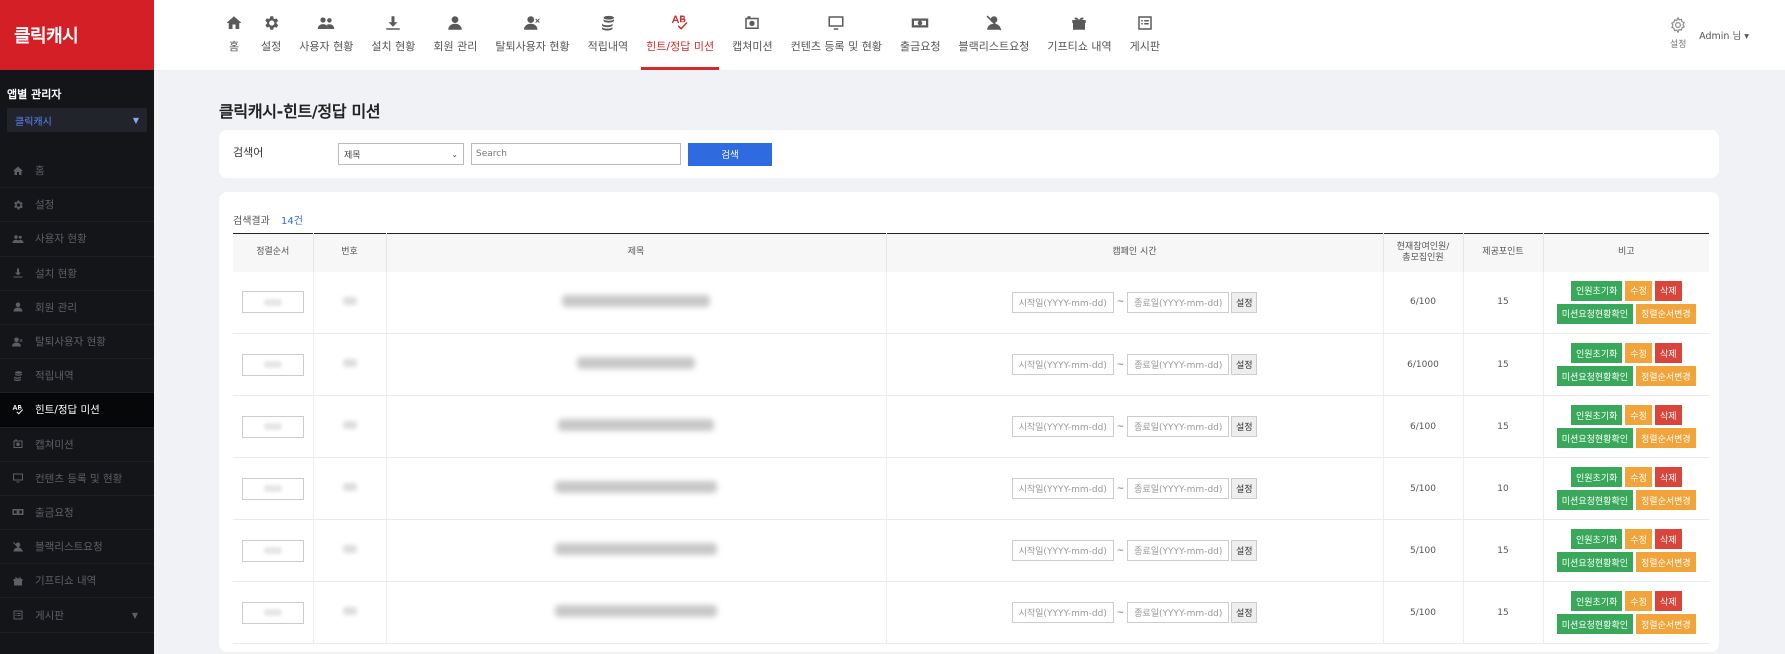 This screenshot has width=1785, height=654. I want to click on actions-cell: 인원초기화 수정 삭제미션요청현황확인 정렬순서변경, so click(1626, 426).